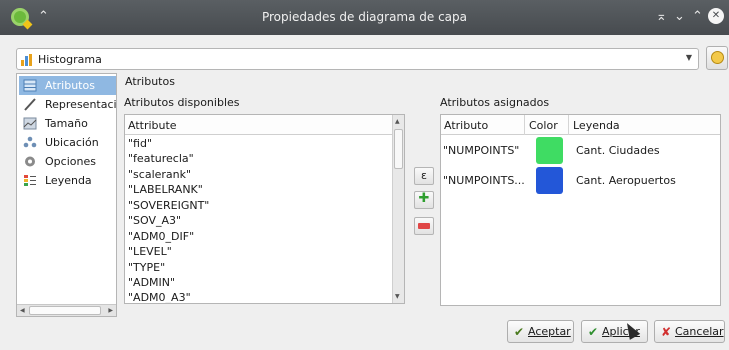 The height and width of the screenshot is (350, 729). I want to click on assigned-attributes-header: Atributo Color Leyenda, so click(580, 125).